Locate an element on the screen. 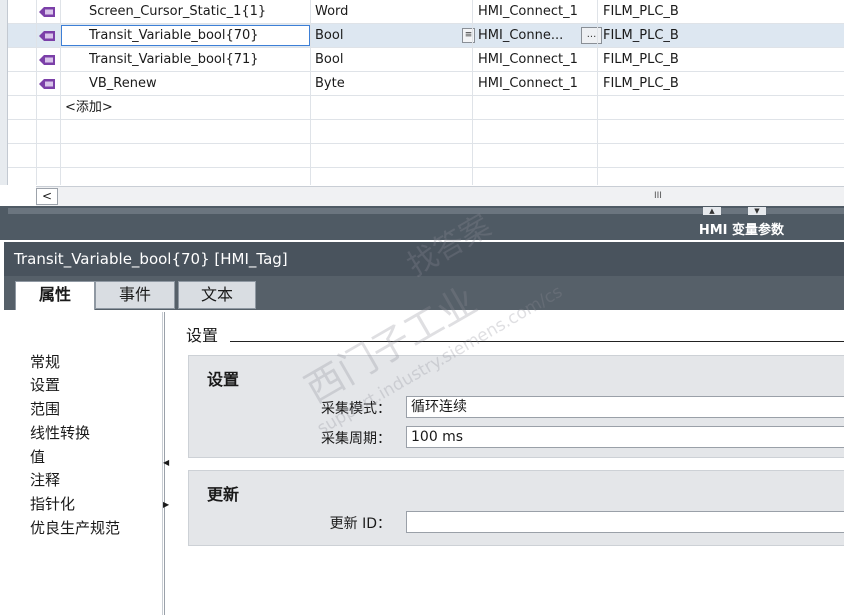  acquisition-mode-field: 循环连续 is located at coordinates (625, 407).